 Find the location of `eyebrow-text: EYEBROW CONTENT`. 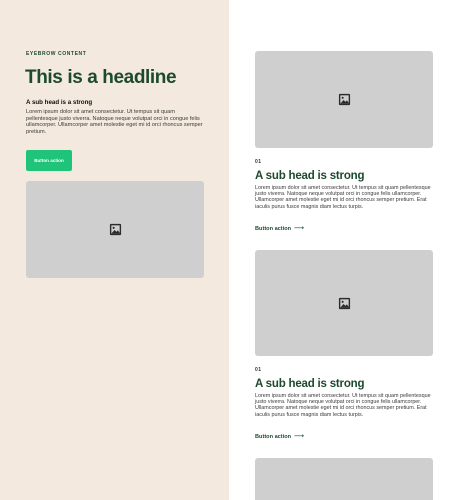

eyebrow-text: EYEBROW CONTENT is located at coordinates (56, 54).